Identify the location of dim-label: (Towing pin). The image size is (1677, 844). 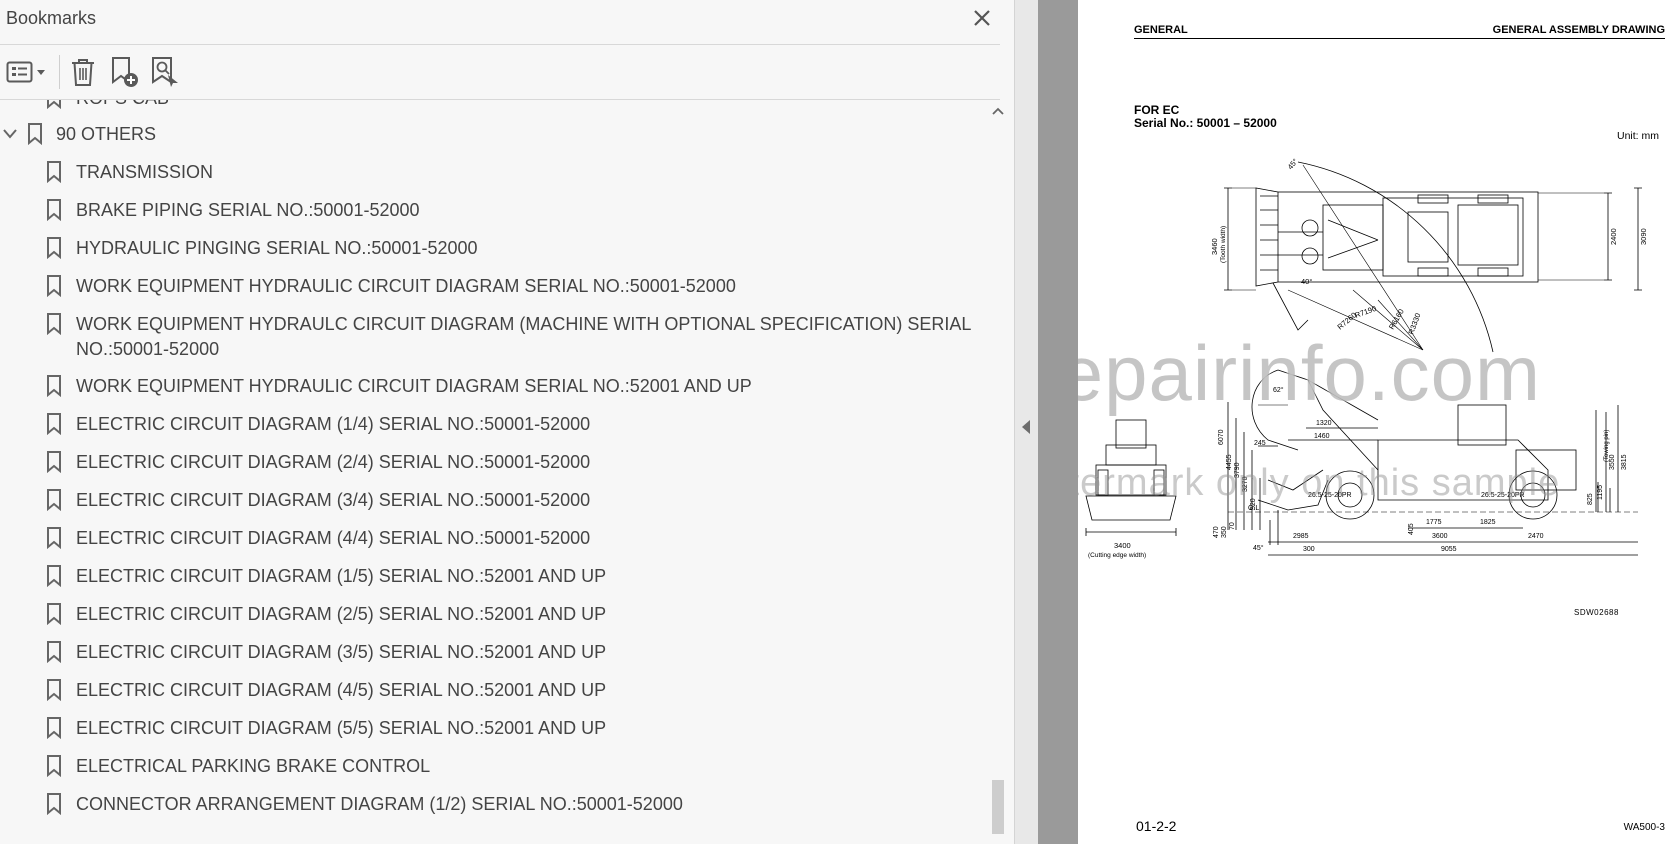
(1607, 446).